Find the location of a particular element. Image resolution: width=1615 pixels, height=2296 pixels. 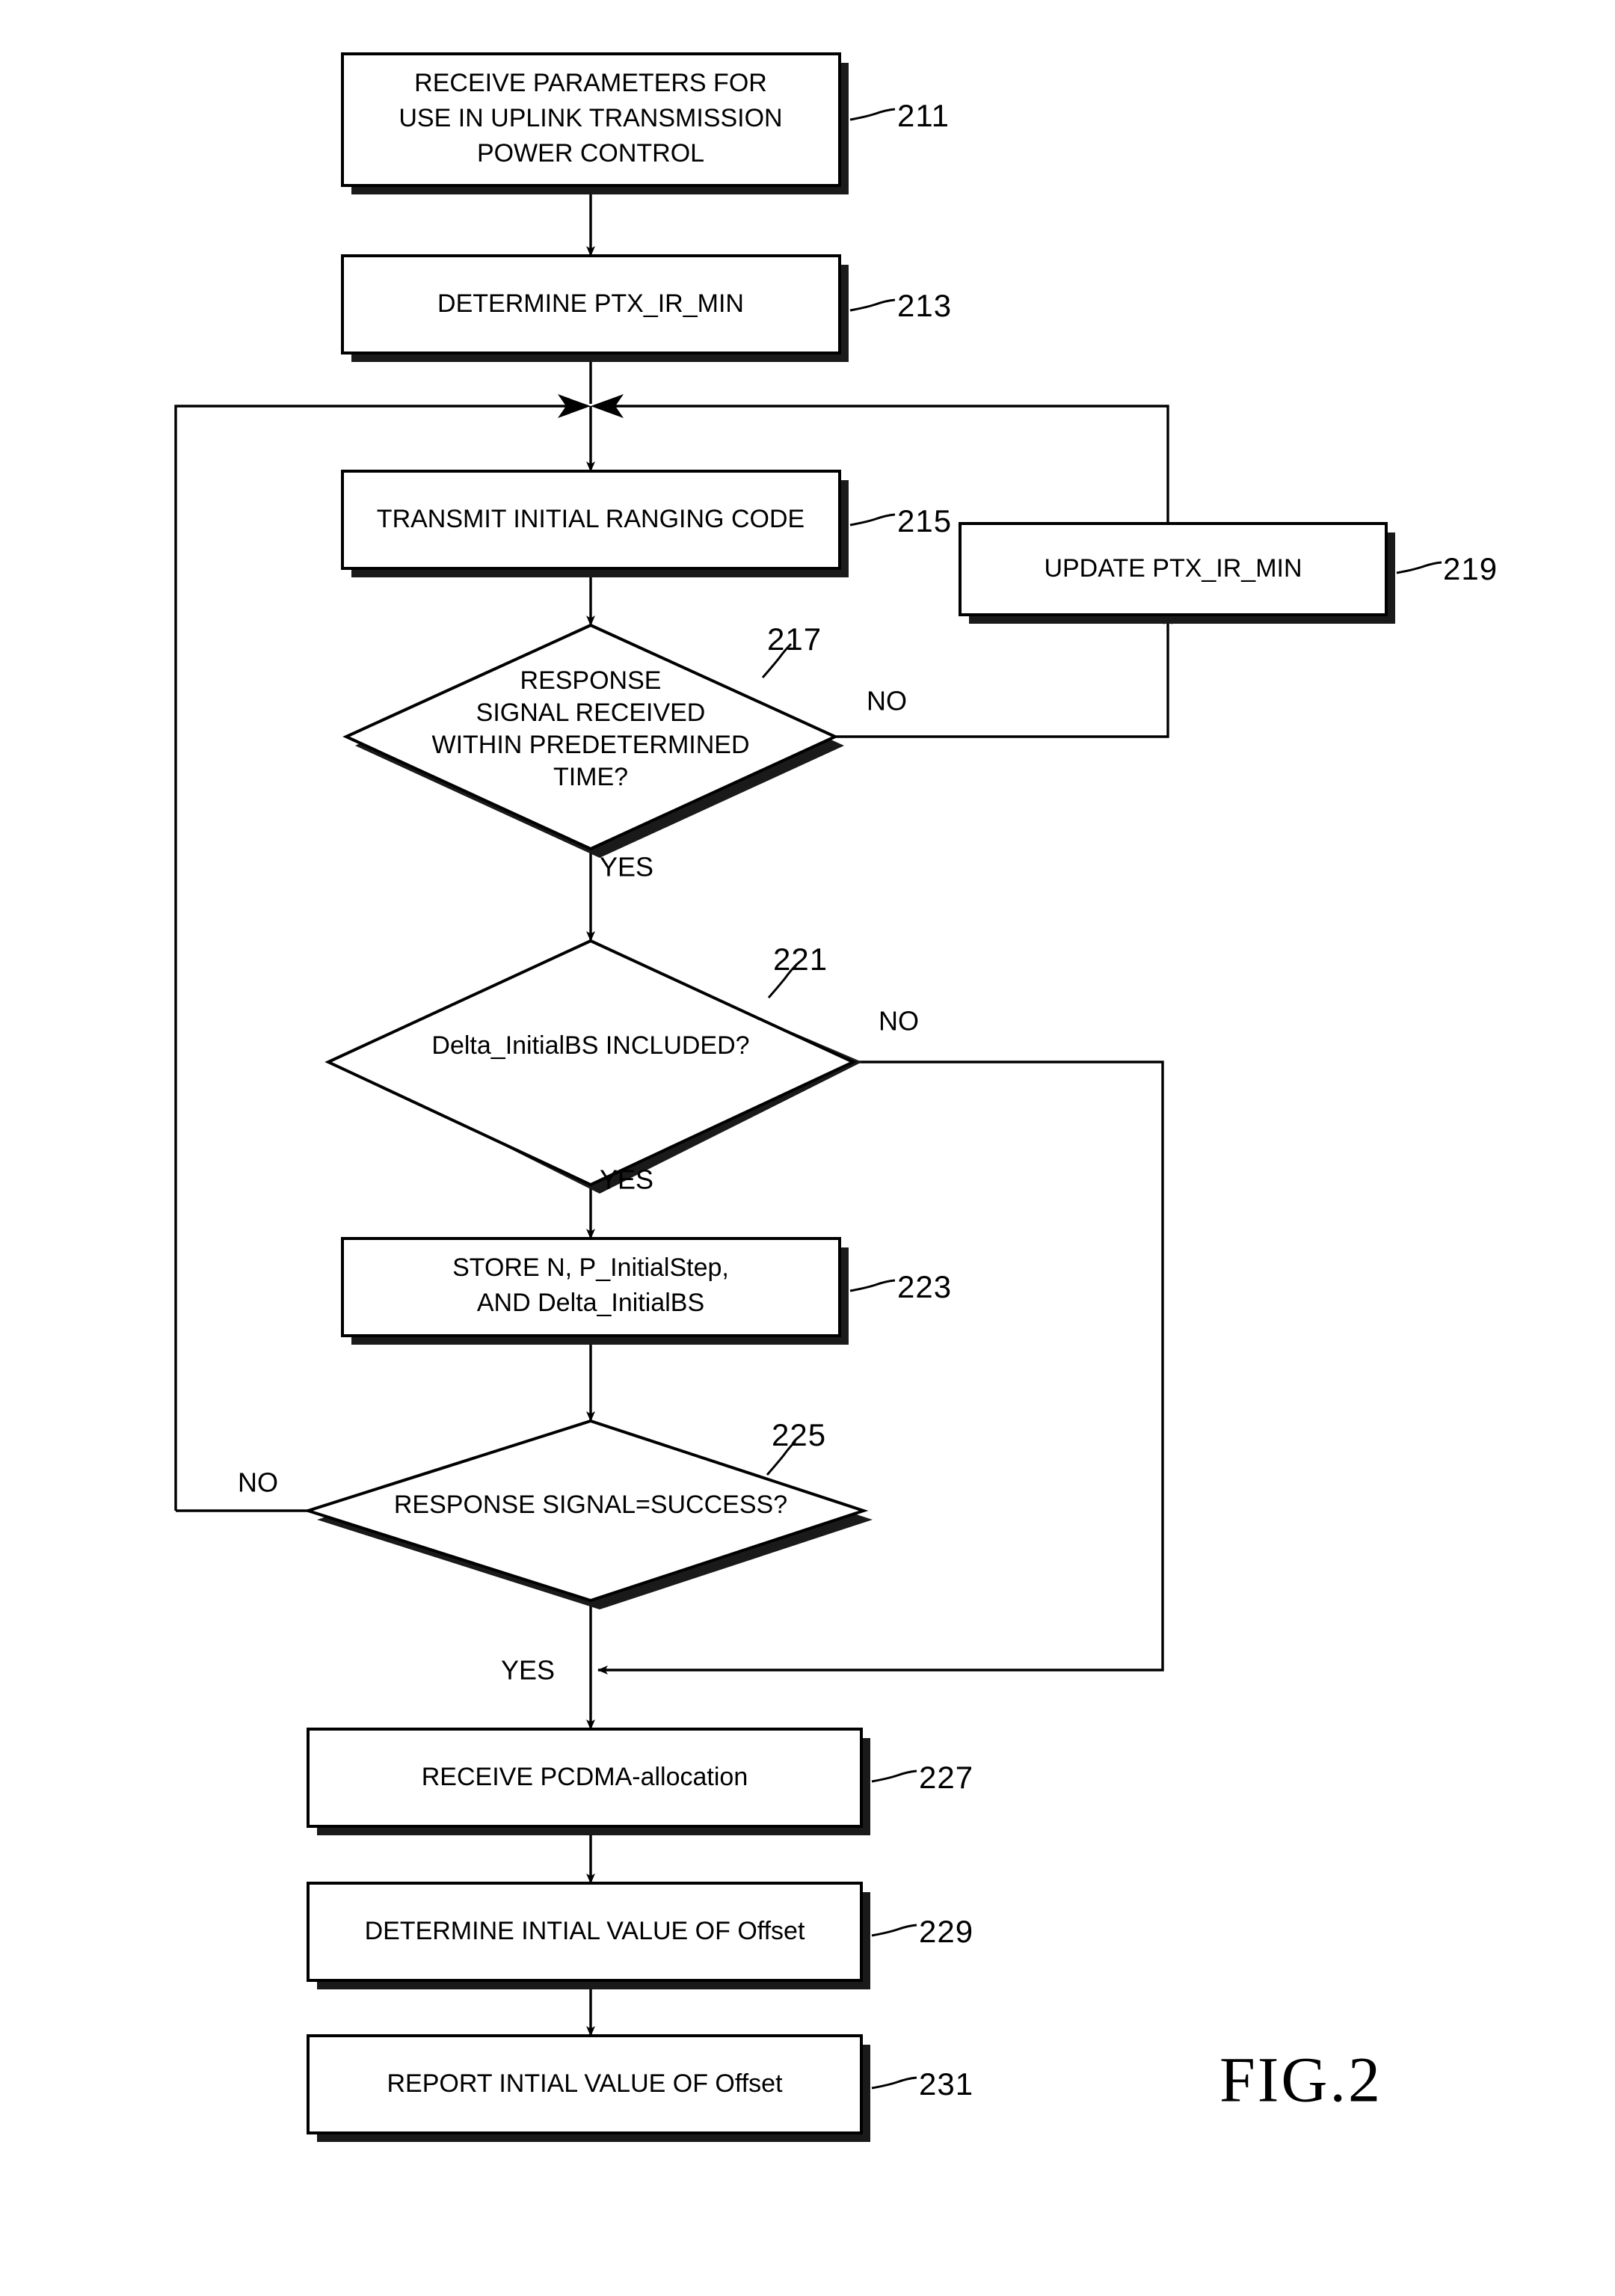

node-211-line-2: POWER CONTROL is located at coordinates (590, 153).